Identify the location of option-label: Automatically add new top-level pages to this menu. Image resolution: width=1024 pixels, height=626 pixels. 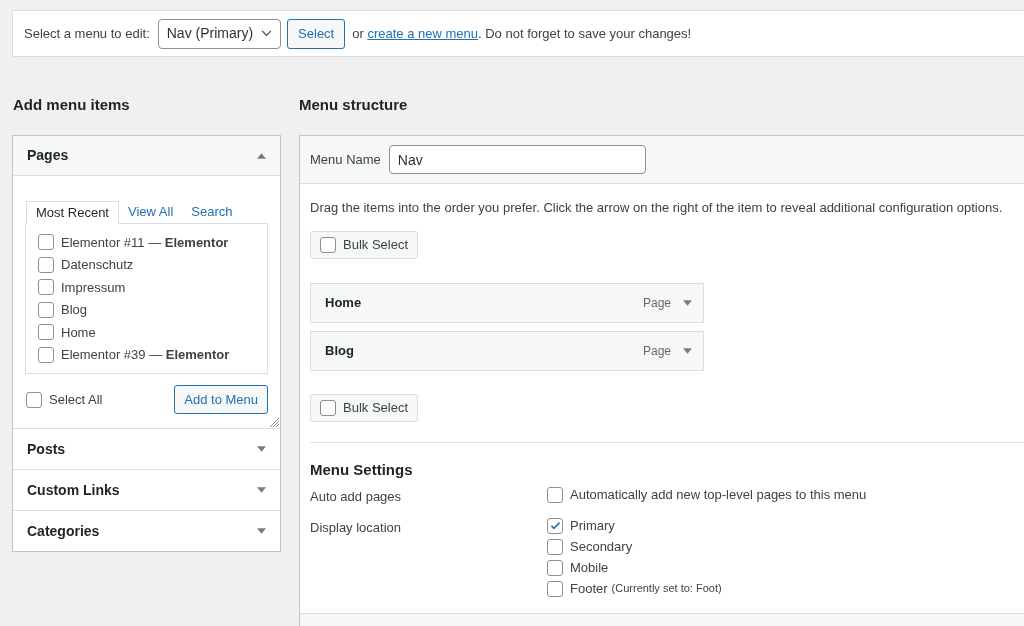
(718, 495).